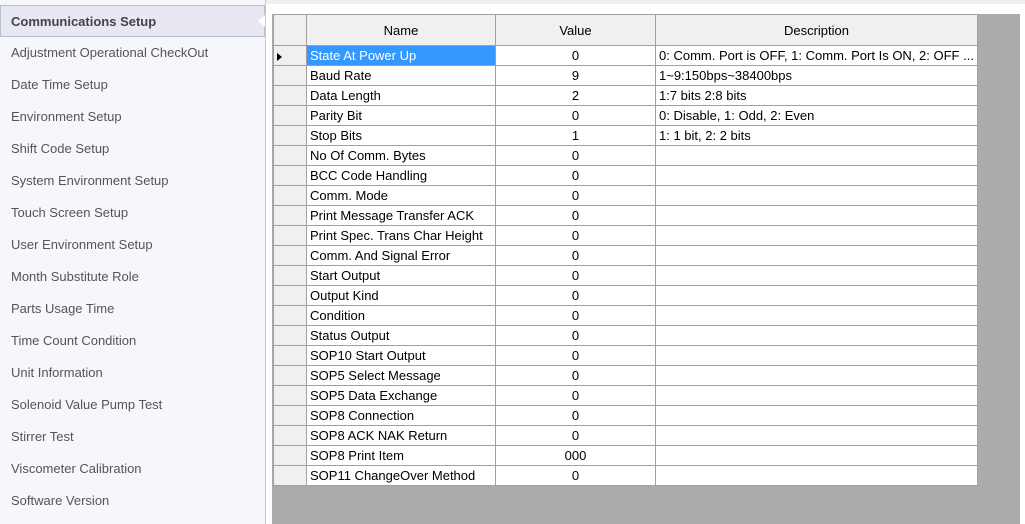 This screenshot has height=524, width=1025. I want to click on sidebar-item: Solenoid Value Pump Test, so click(132, 405).